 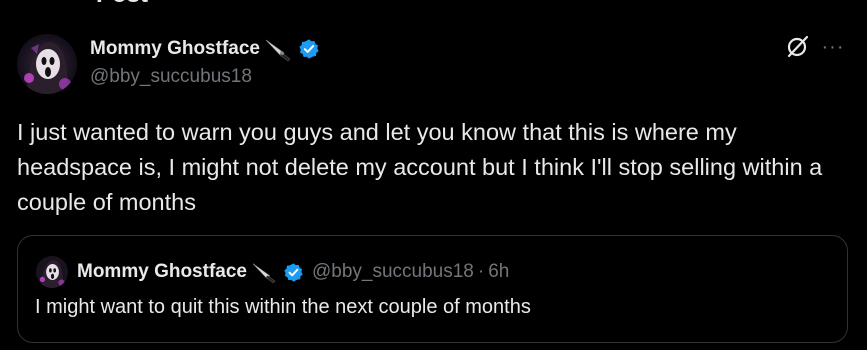 What do you see at coordinates (162, 271) in the screenshot?
I see `quote-author-name: Mommy Ghostface` at bounding box center [162, 271].